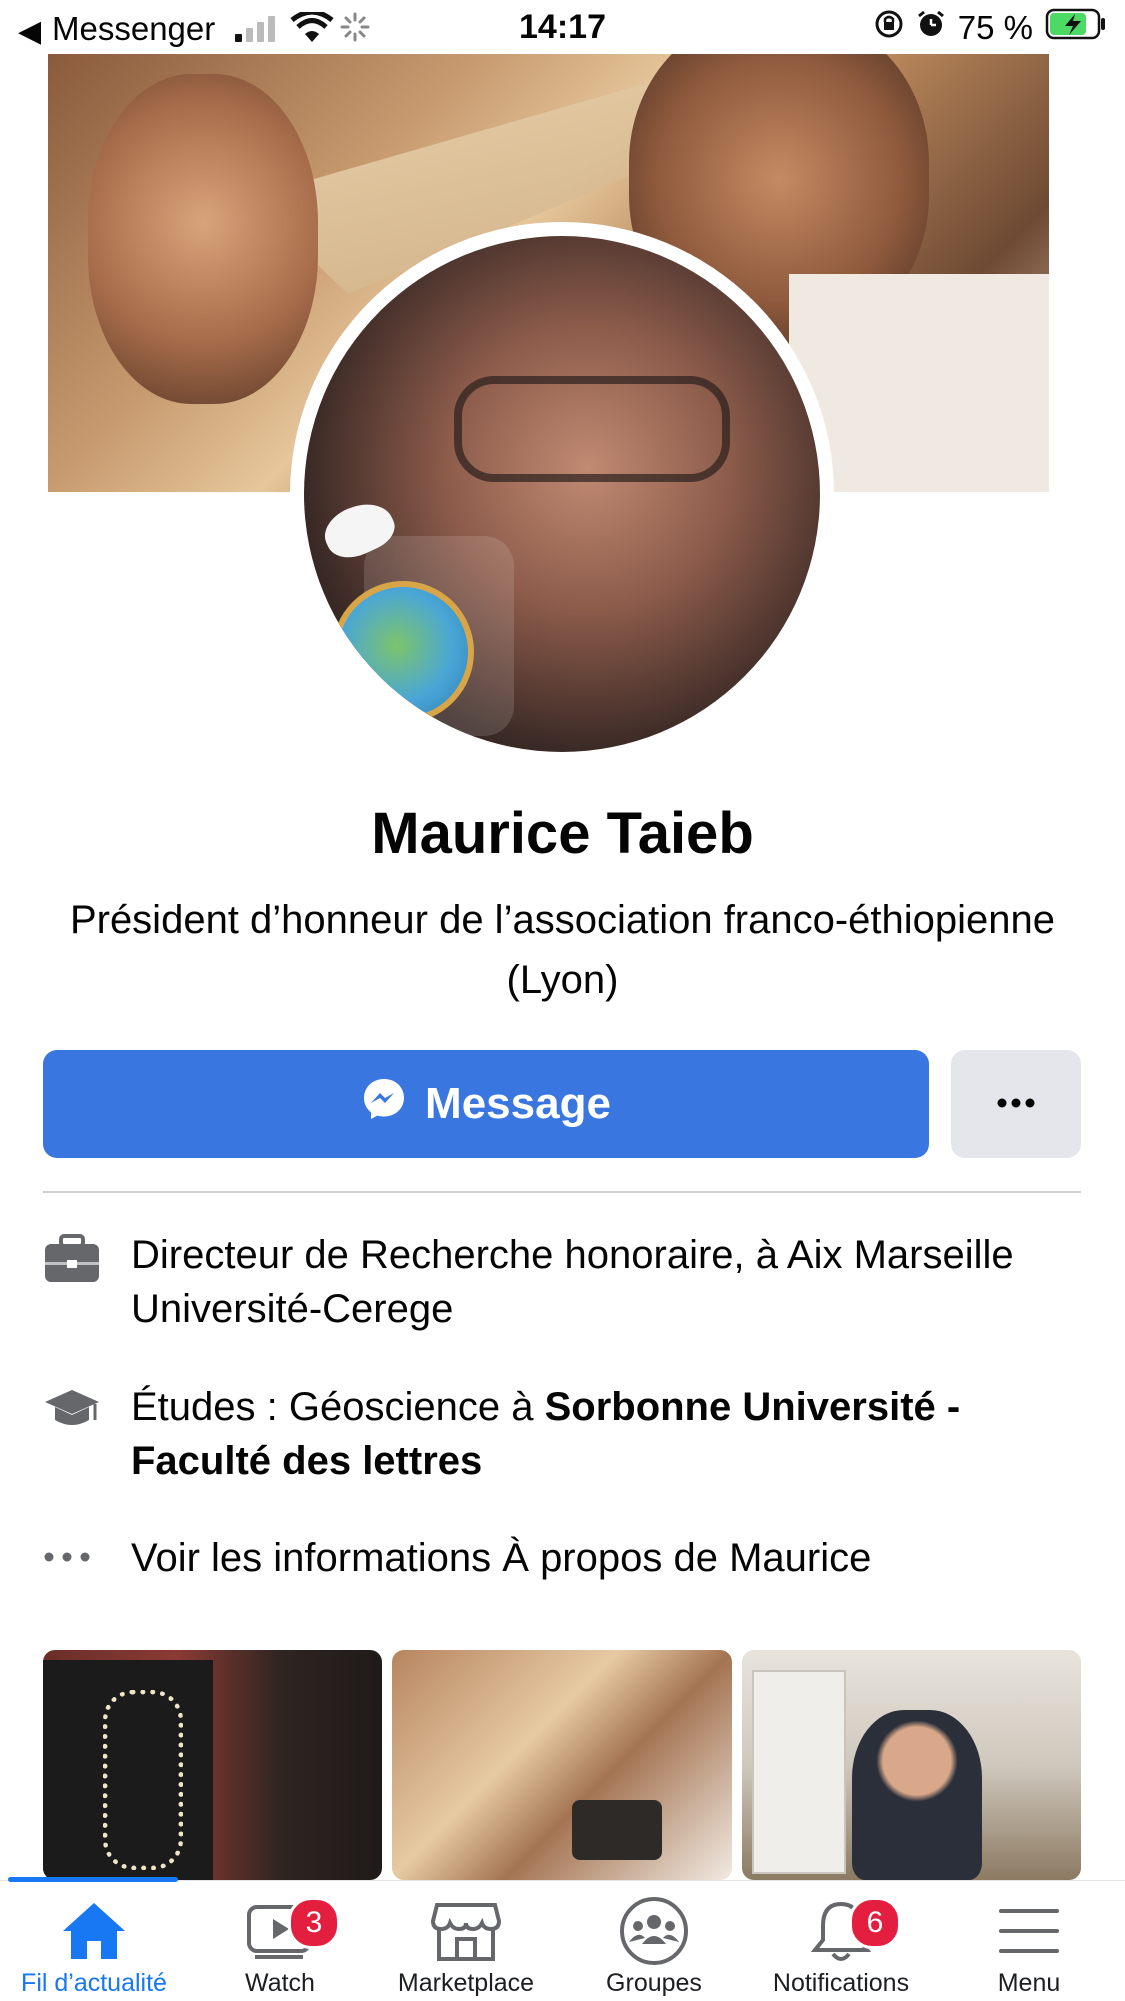 The image size is (1125, 2001). I want to click on message-button: Message, so click(486, 1104).